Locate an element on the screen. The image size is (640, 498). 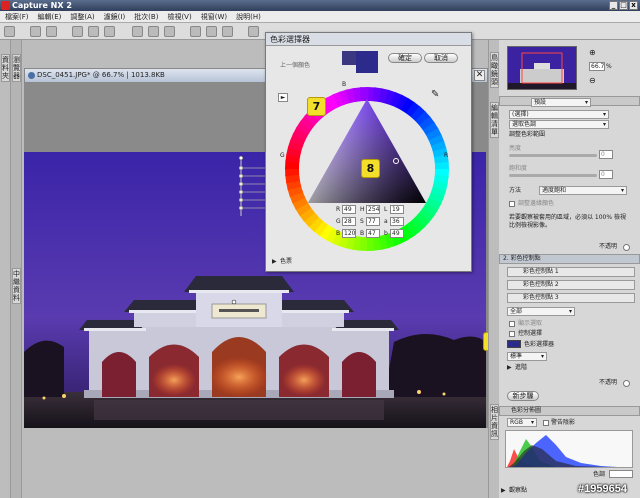
a-field: 36 is located at coordinates (397, 221).